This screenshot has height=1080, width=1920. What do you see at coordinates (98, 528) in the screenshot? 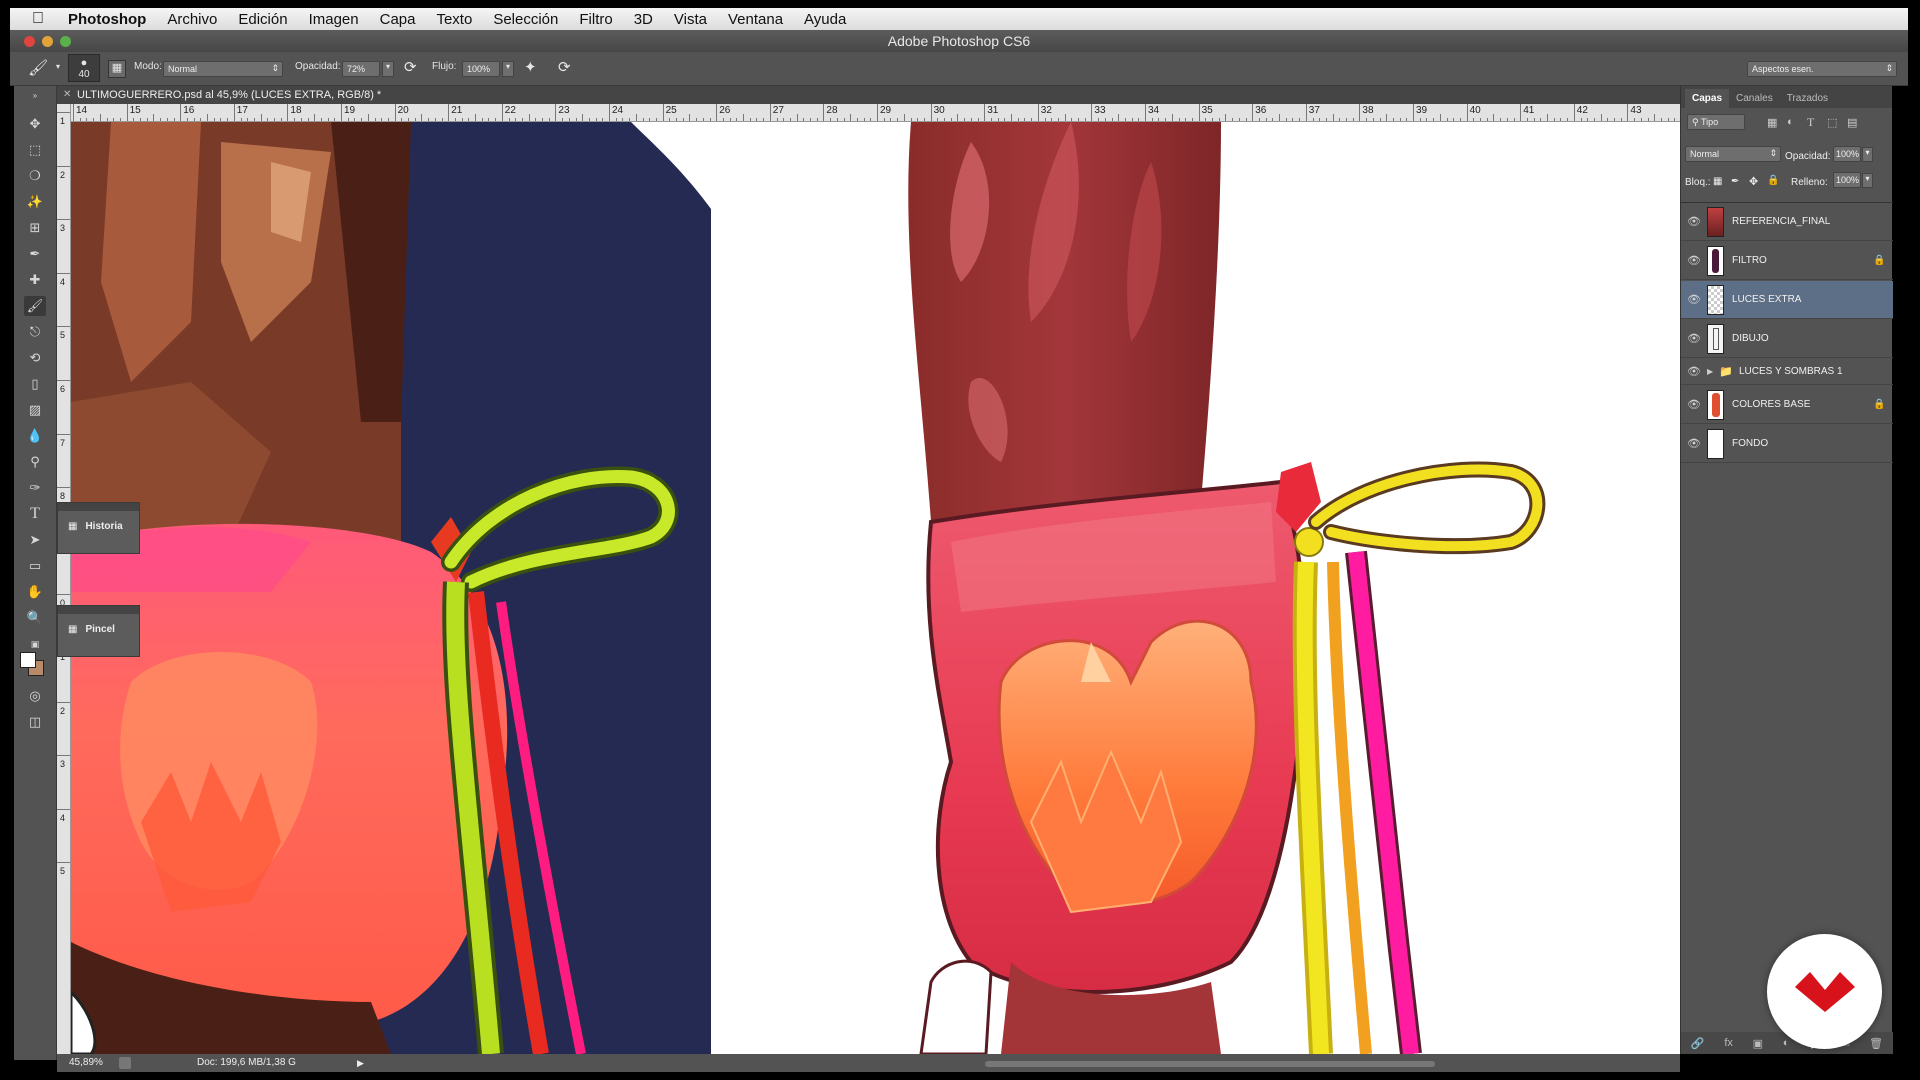
I see `historia-panel: ▦ Historia` at bounding box center [98, 528].